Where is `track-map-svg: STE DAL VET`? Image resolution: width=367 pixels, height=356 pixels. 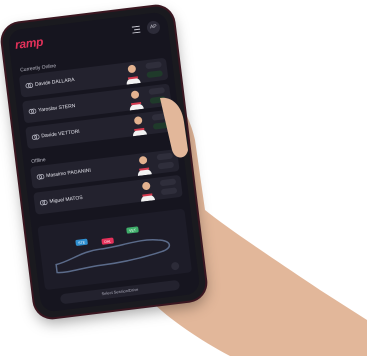
track-map-svg: STE DAL VET is located at coordinates (117, 250).